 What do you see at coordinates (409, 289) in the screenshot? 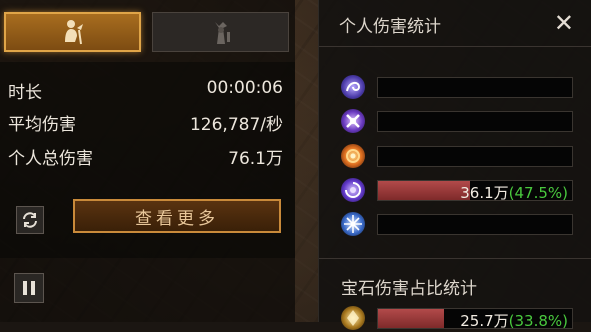
I see `gem-section-title: 宝石伤害占比统计` at bounding box center [409, 289].